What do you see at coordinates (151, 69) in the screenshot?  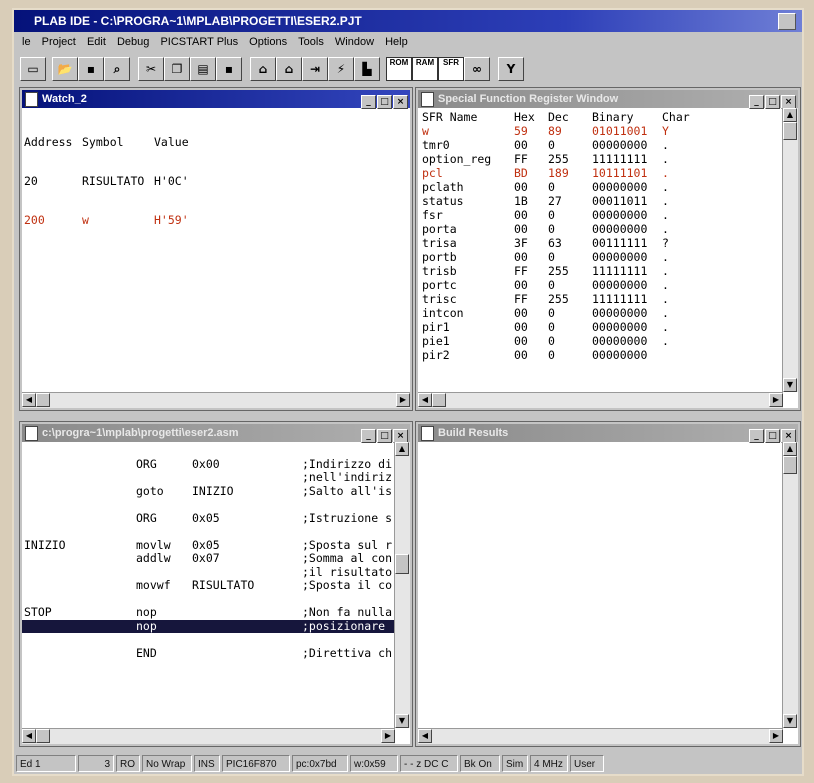 I see `cut-icon: ✂` at bounding box center [151, 69].